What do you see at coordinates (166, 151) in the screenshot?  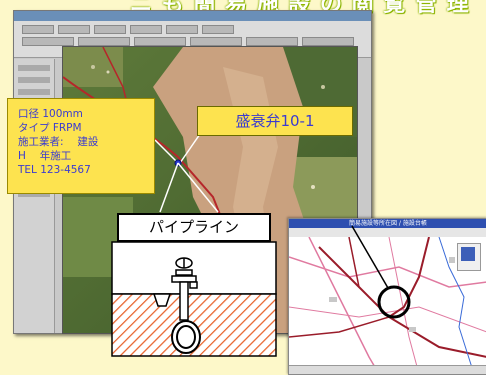 I see `info-leader-line` at bounding box center [166, 151].